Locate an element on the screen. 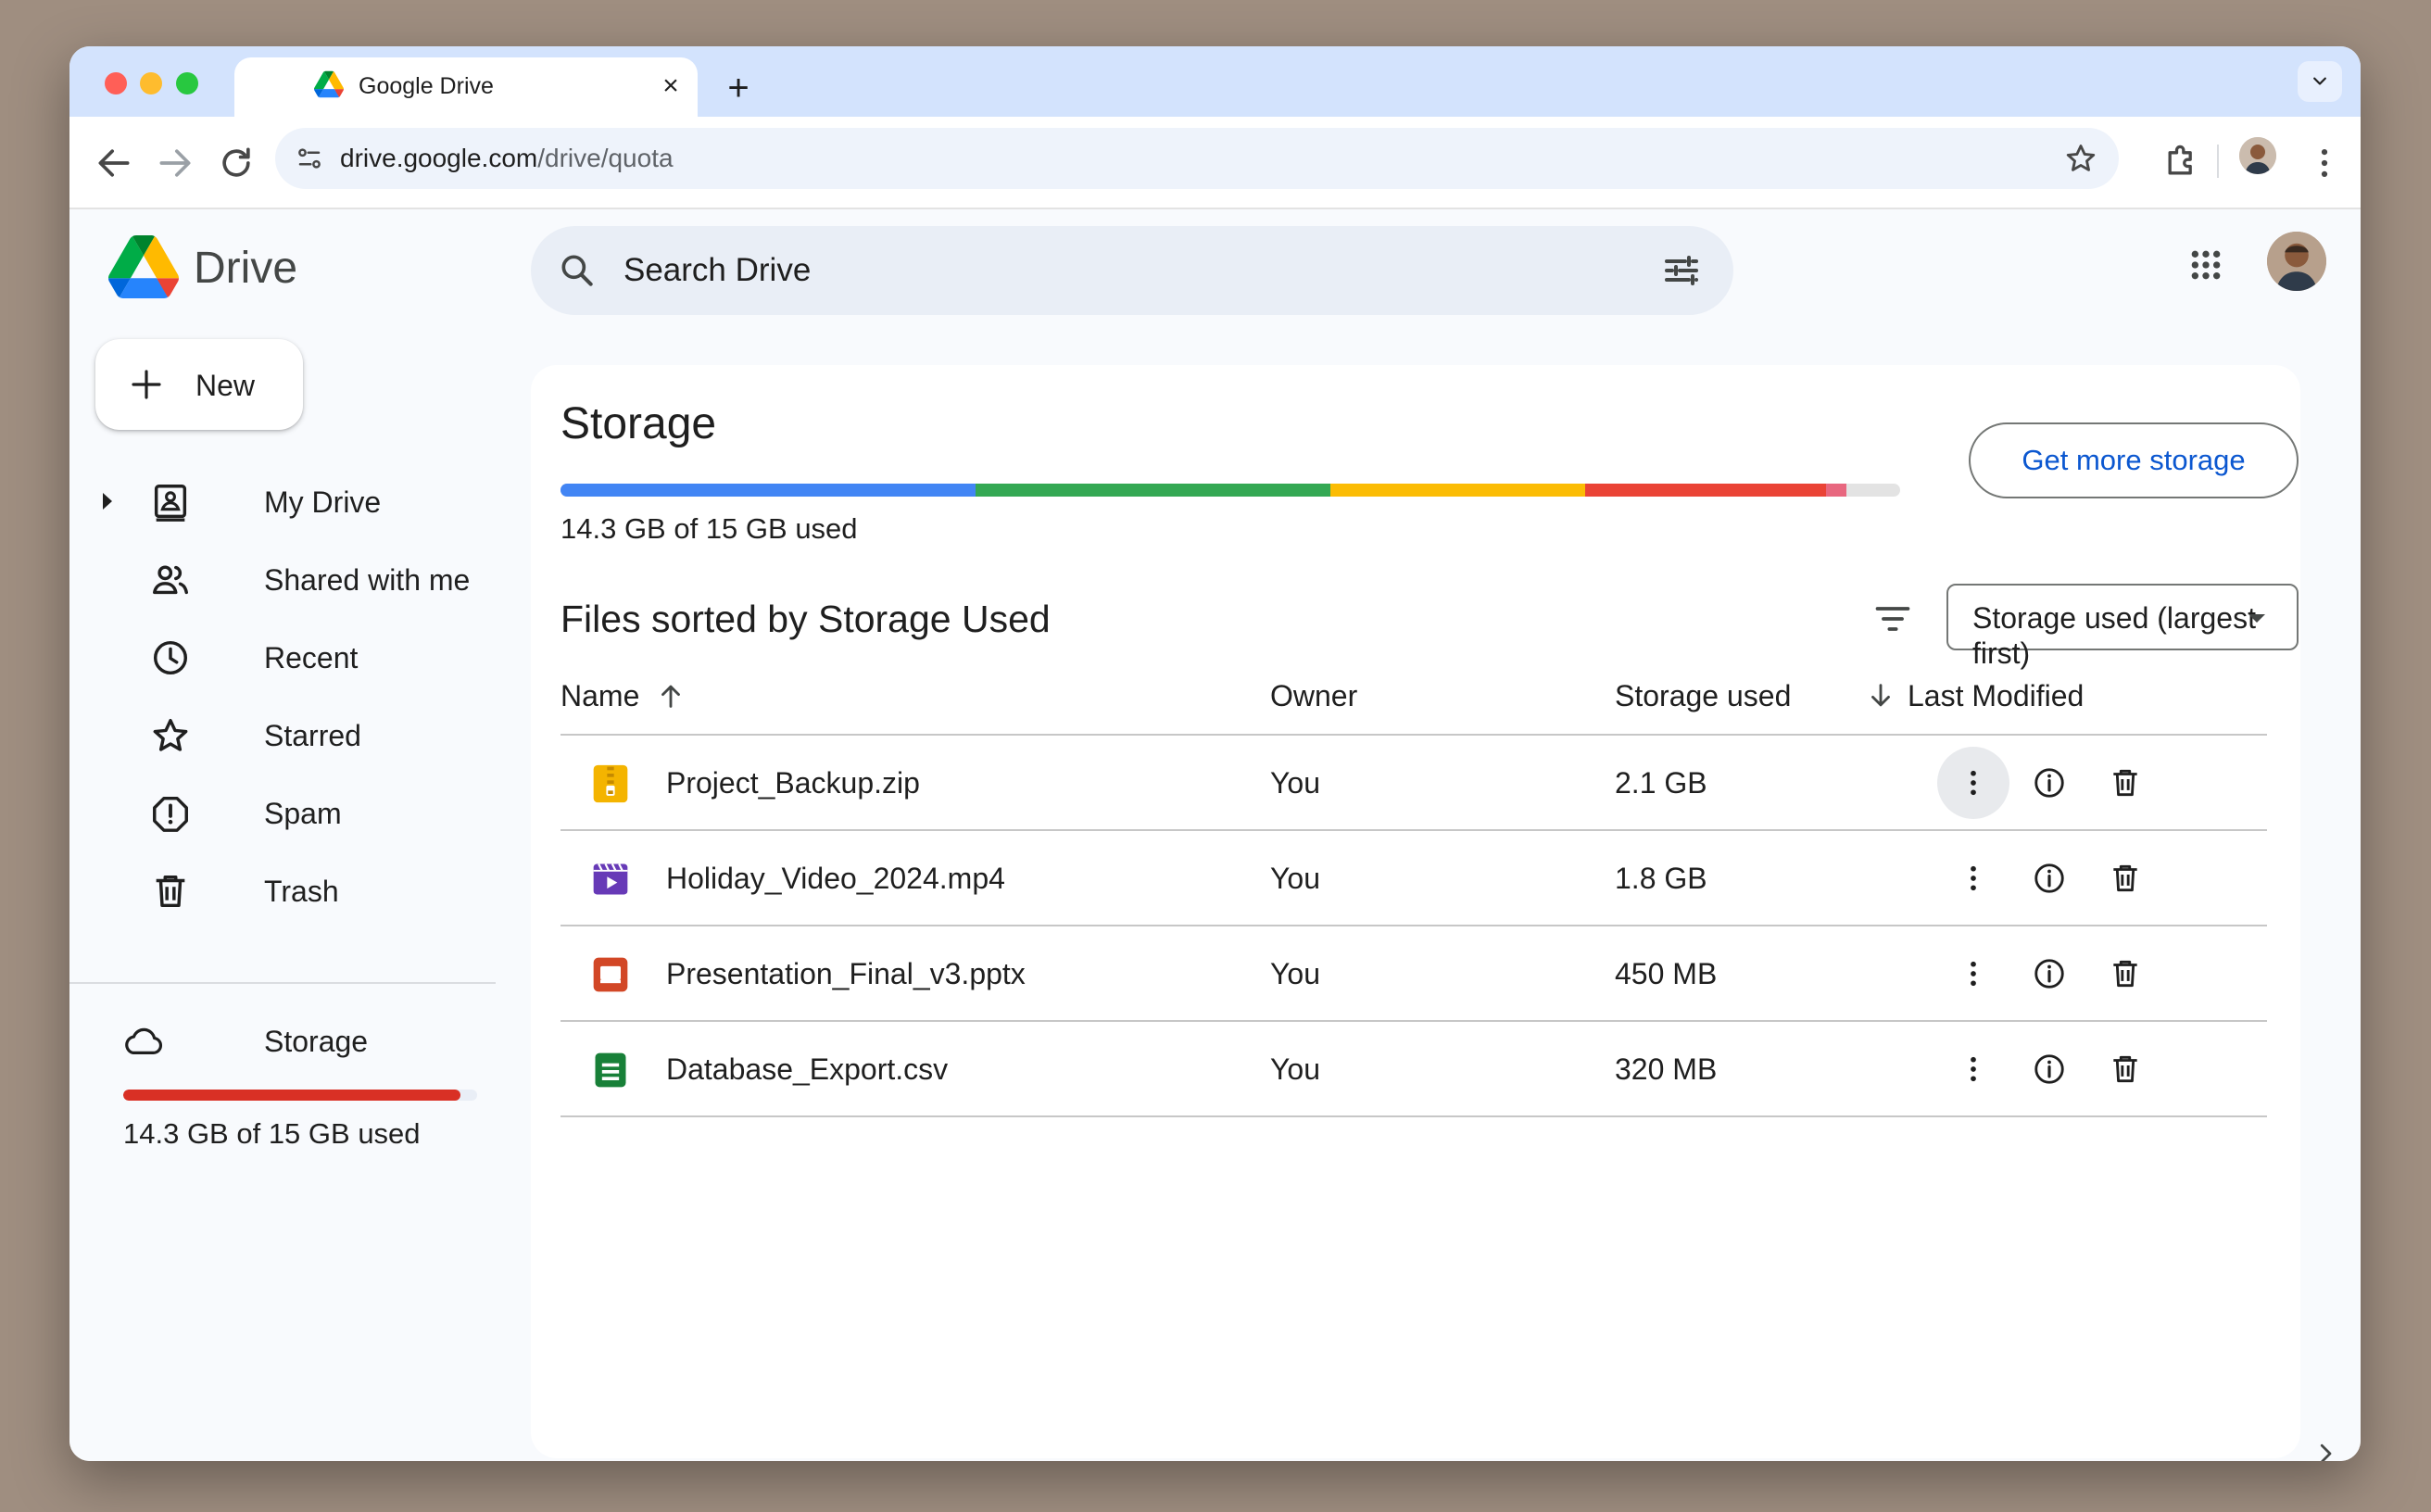 This screenshot has height=1512, width=2431. drive-logo-text: Drive is located at coordinates (245, 269).